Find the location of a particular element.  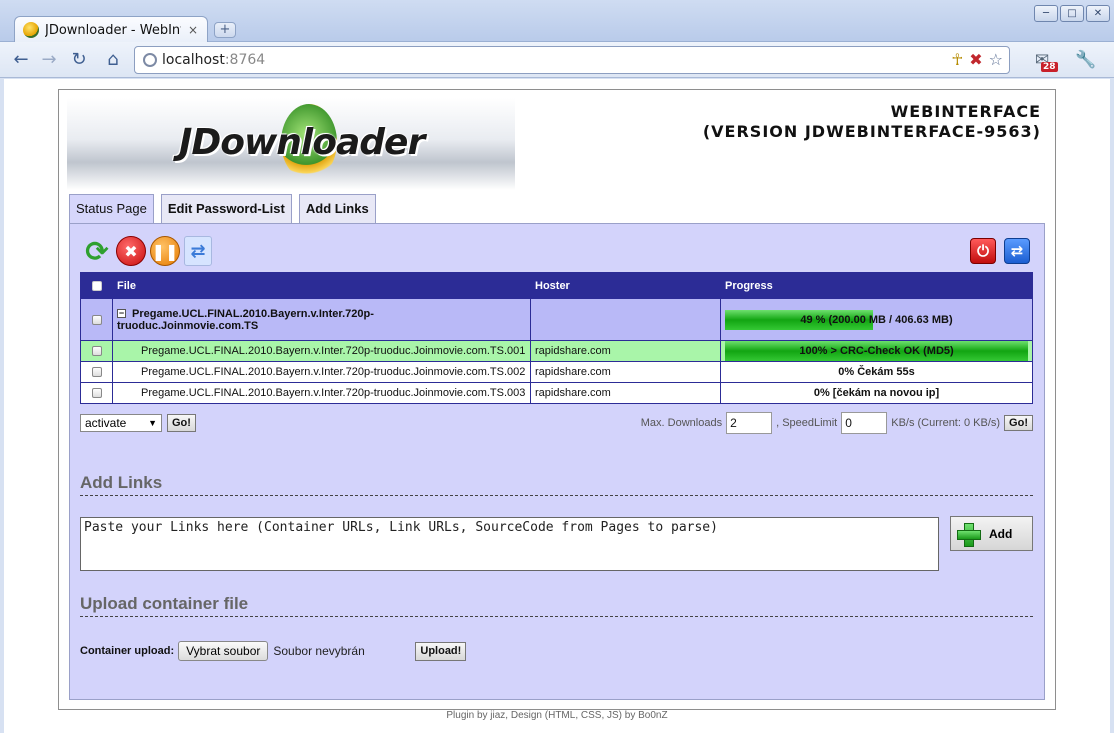

speed-unit-label: KB/s (Current: 0 KB/s) is located at coordinates (946, 423).